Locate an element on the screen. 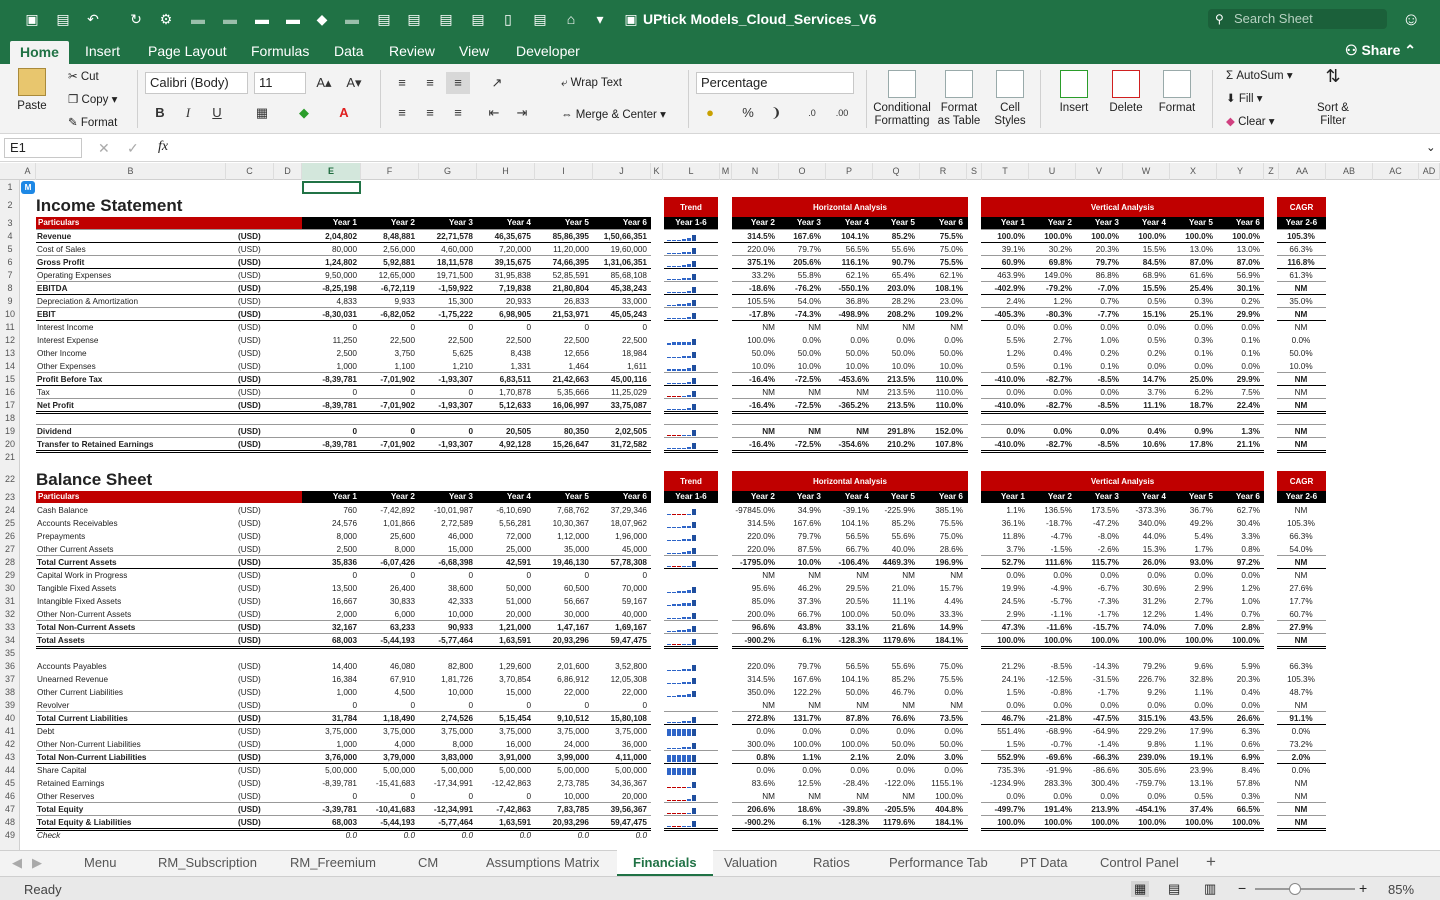  wrap-text-button: ⤶ Wrap Text is located at coordinates (591, 83).